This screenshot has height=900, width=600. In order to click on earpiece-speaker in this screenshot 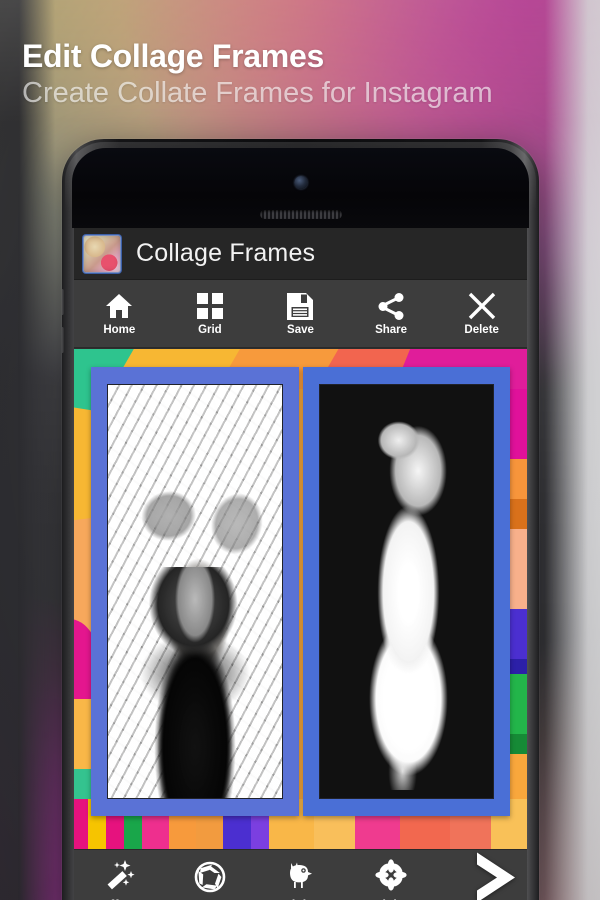, I will do `click(300, 214)`.